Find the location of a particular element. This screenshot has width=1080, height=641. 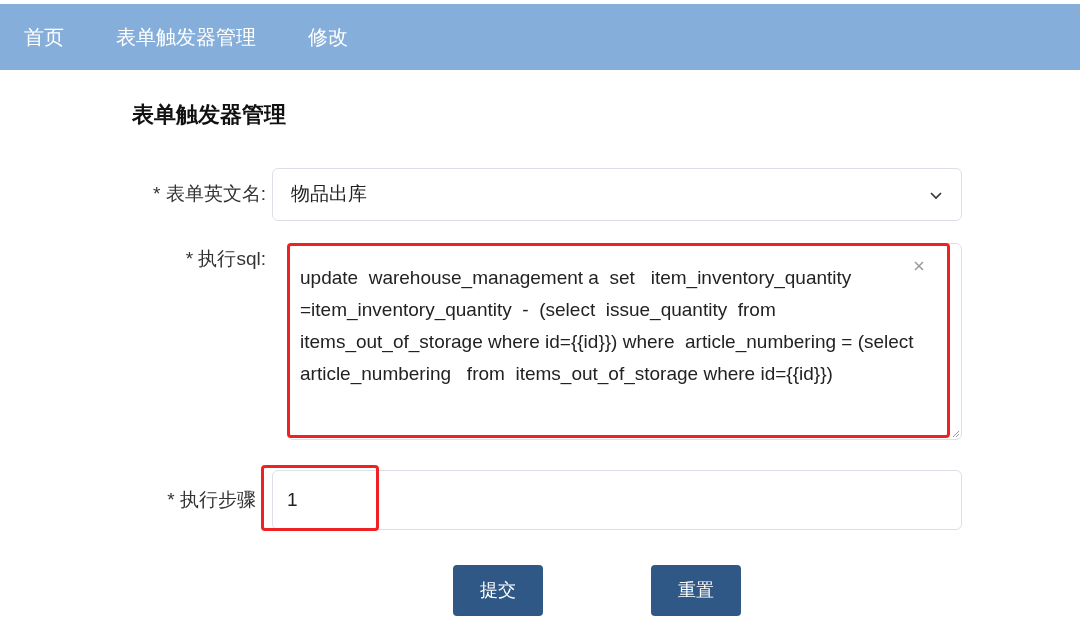

field-label: * 执行步骤 is located at coordinates (211, 499).